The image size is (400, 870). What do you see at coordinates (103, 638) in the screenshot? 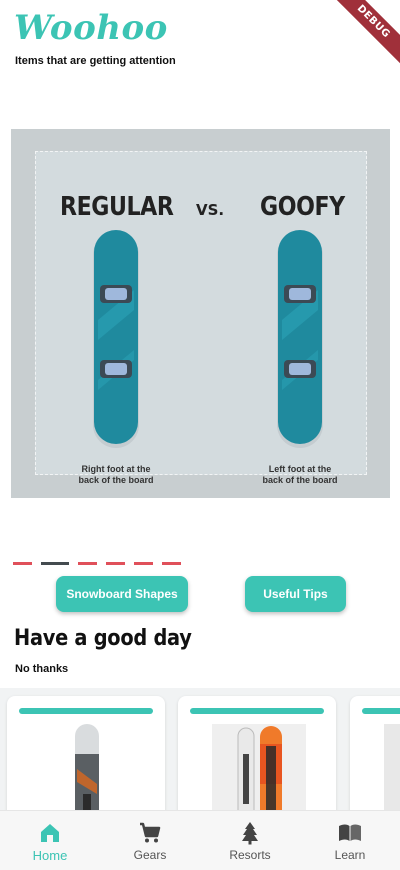
I see `greeting-title: Have a good day` at bounding box center [103, 638].